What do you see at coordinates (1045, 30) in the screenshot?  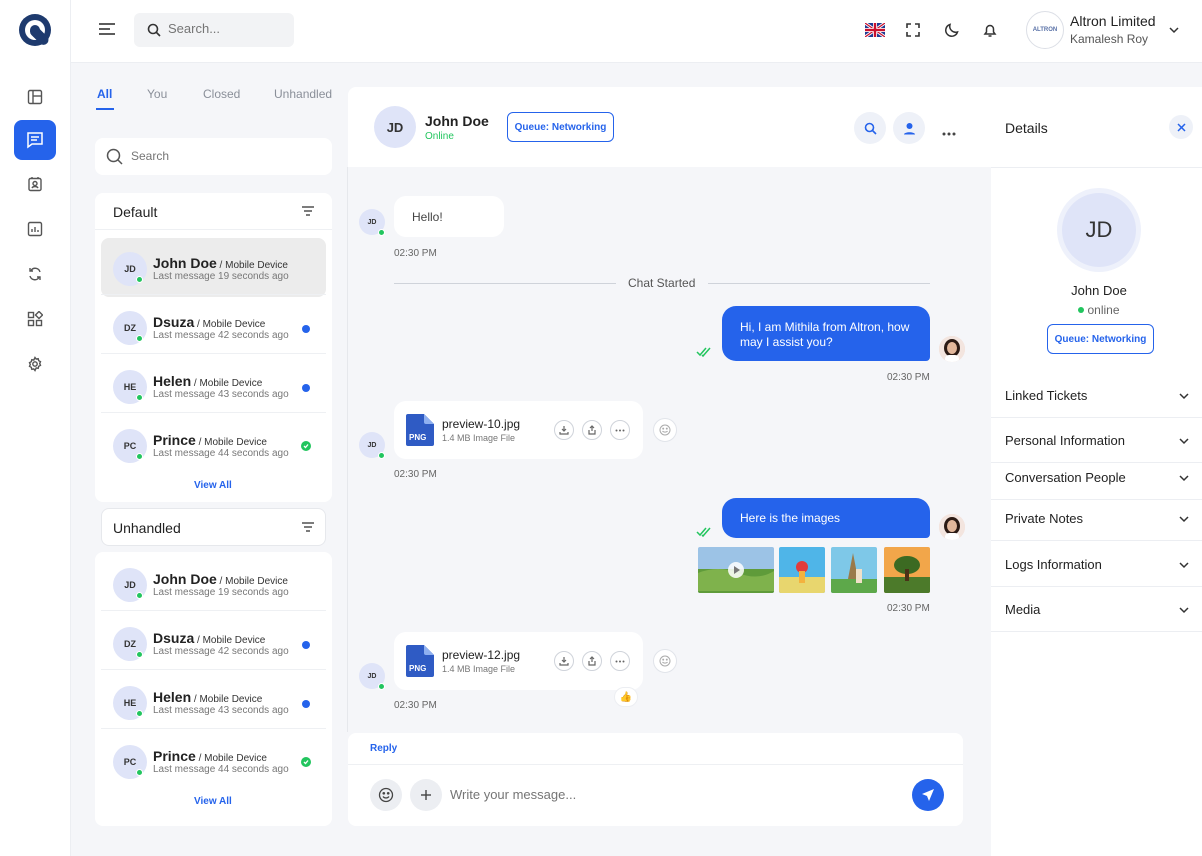 I see `company-avatar: ALTRON` at bounding box center [1045, 30].